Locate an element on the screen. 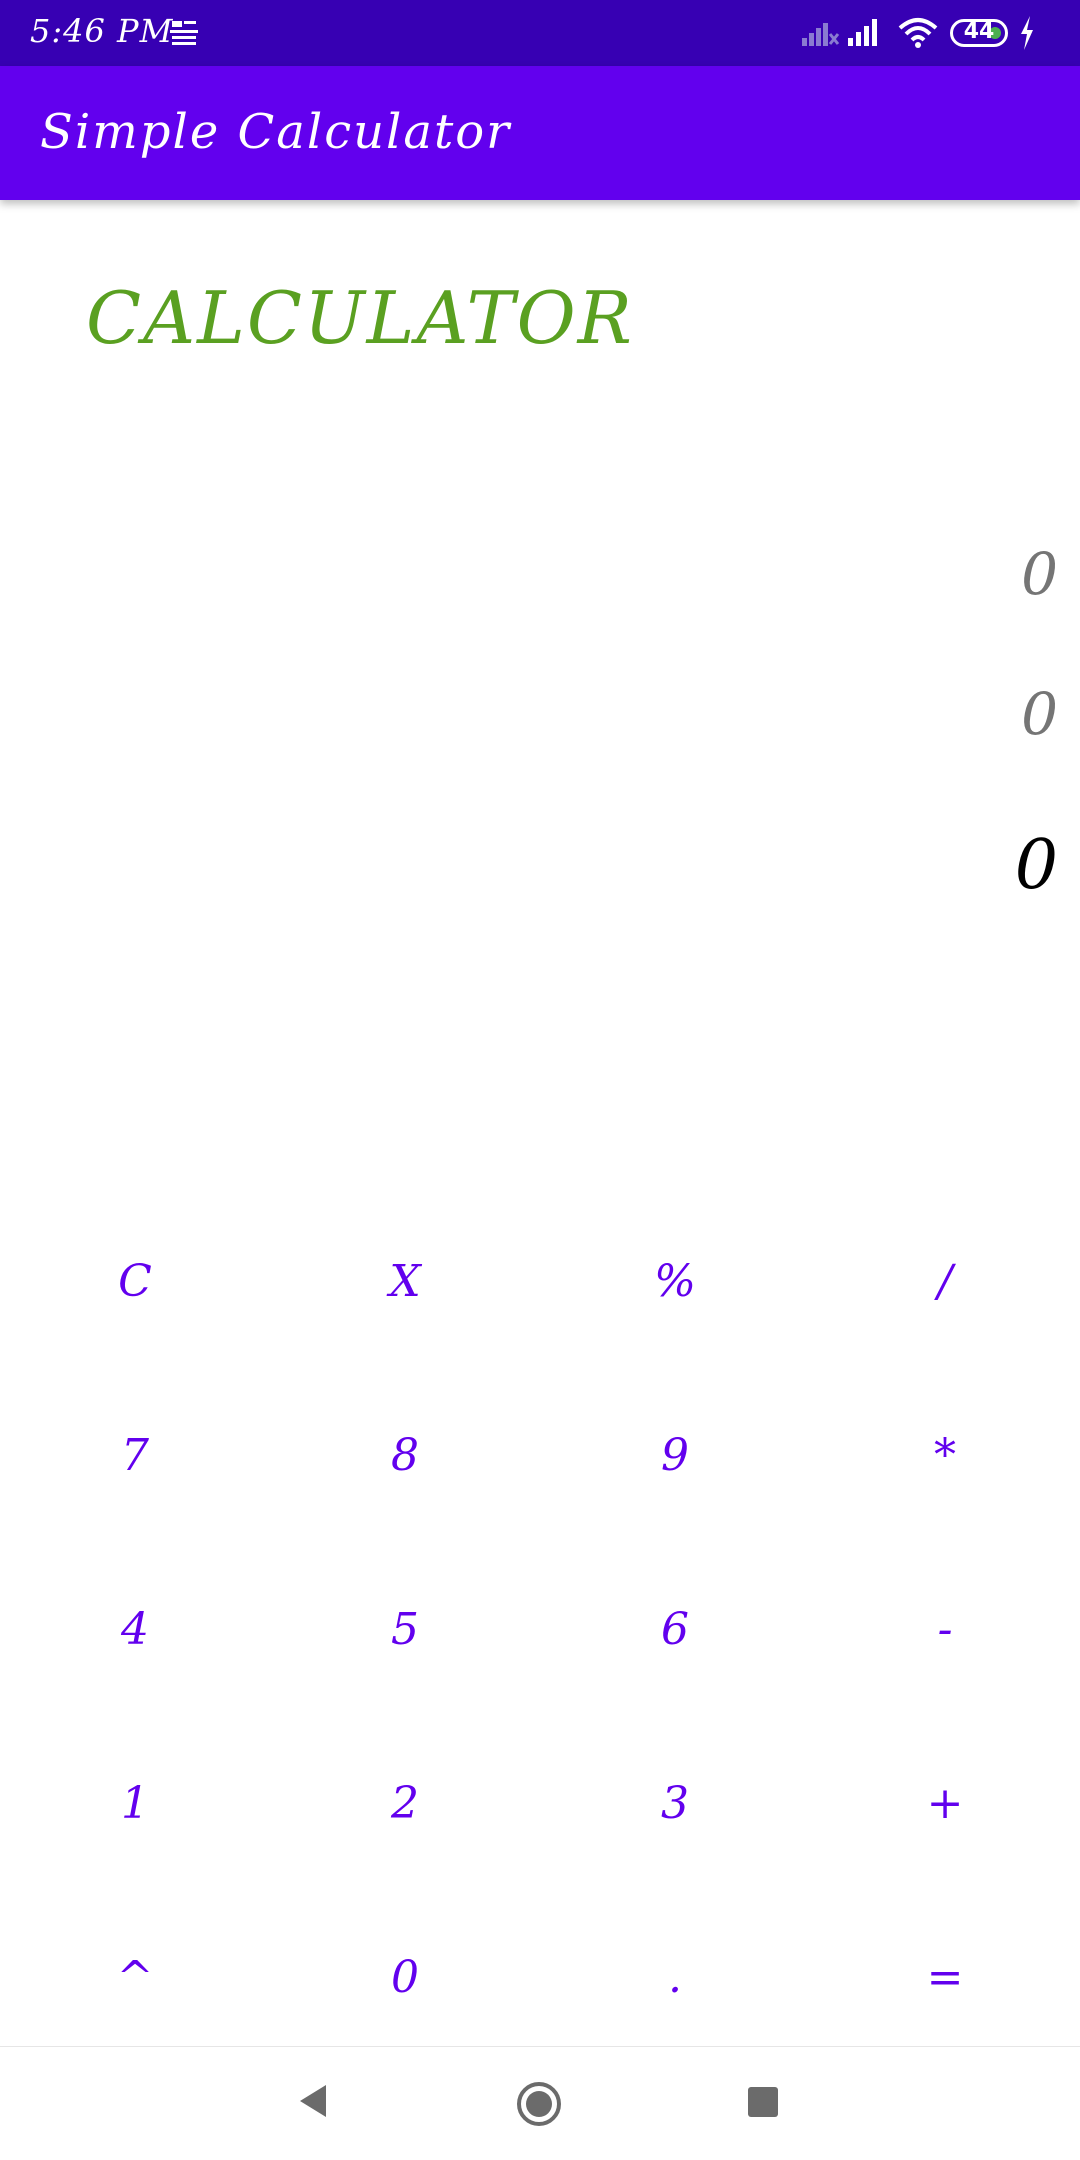 This screenshot has width=1080, height=2160. key-1-button: 1 is located at coordinates (135, 1809).